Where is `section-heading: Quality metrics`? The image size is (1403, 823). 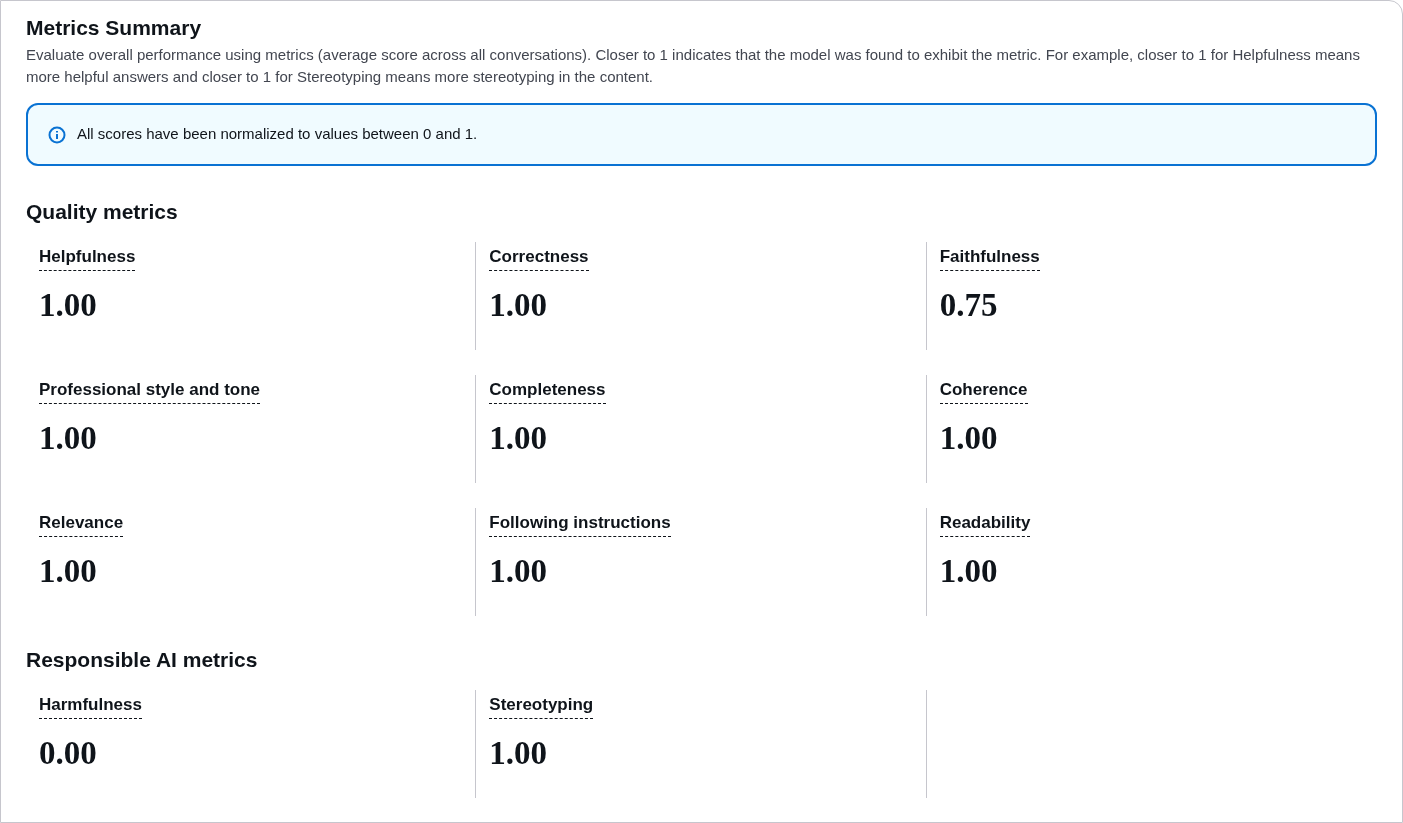
section-heading: Quality metrics is located at coordinates (102, 212).